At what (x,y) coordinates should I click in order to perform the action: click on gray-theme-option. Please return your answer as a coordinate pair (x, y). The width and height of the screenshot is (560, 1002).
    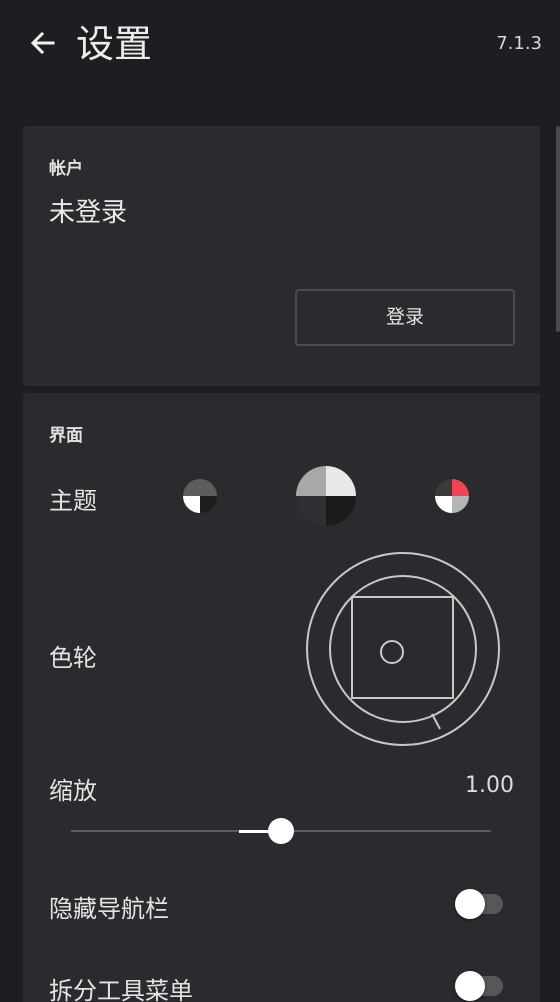
    Looking at the image, I should click on (326, 496).